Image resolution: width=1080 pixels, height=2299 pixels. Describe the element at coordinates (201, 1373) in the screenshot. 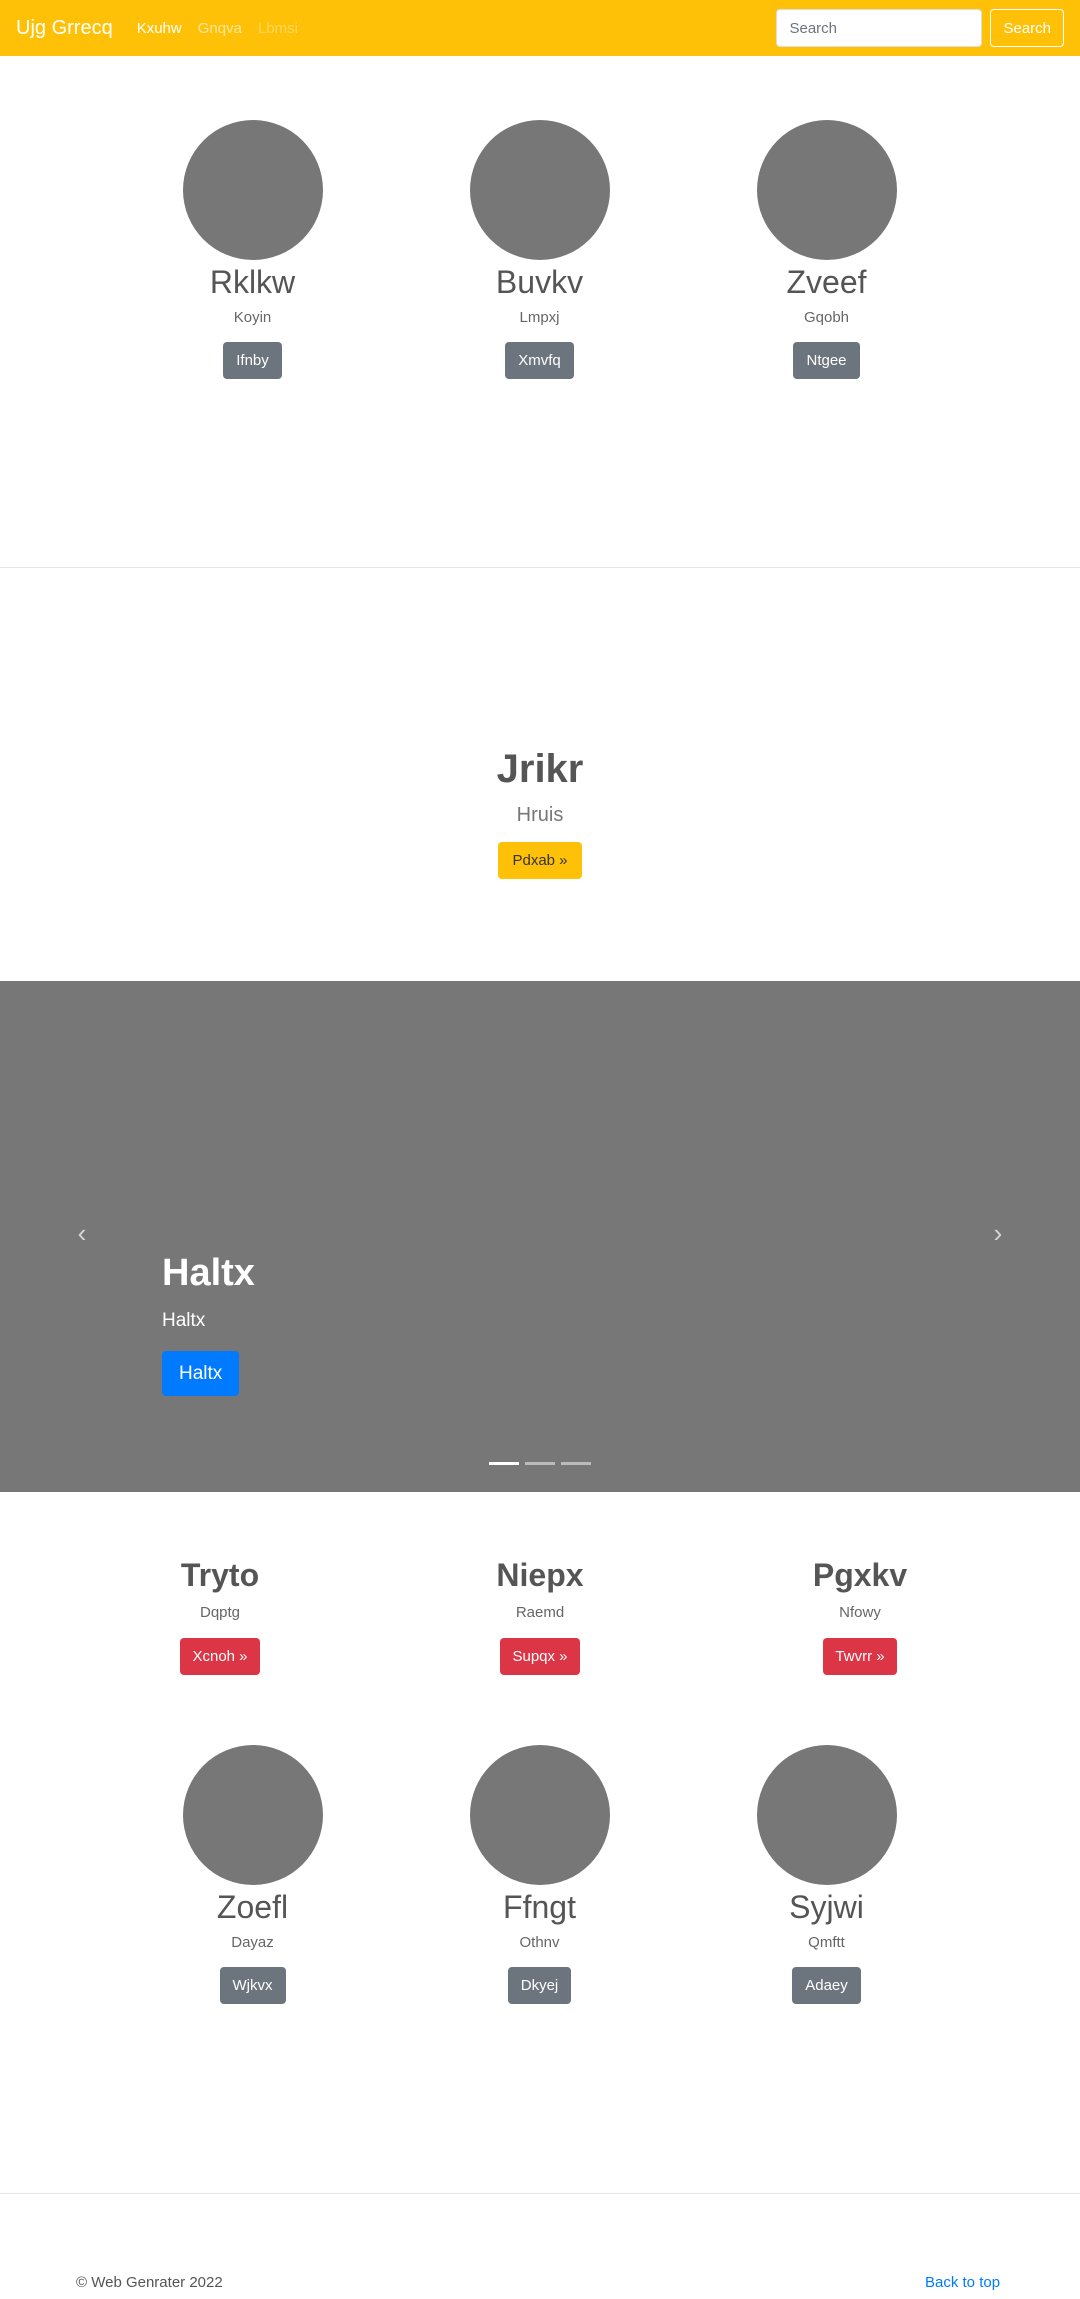

I see `carousel-button: Haltx` at that location.